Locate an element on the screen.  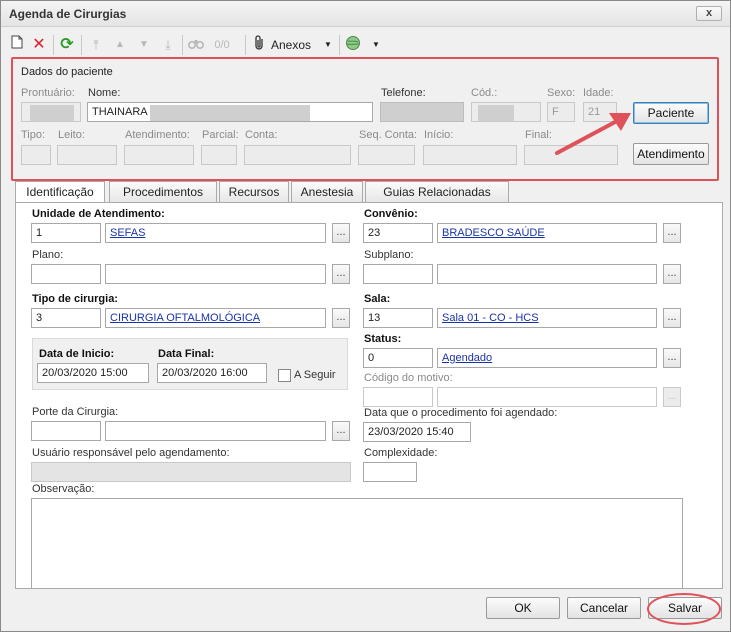
complexidade-field is located at coordinates (390, 472).